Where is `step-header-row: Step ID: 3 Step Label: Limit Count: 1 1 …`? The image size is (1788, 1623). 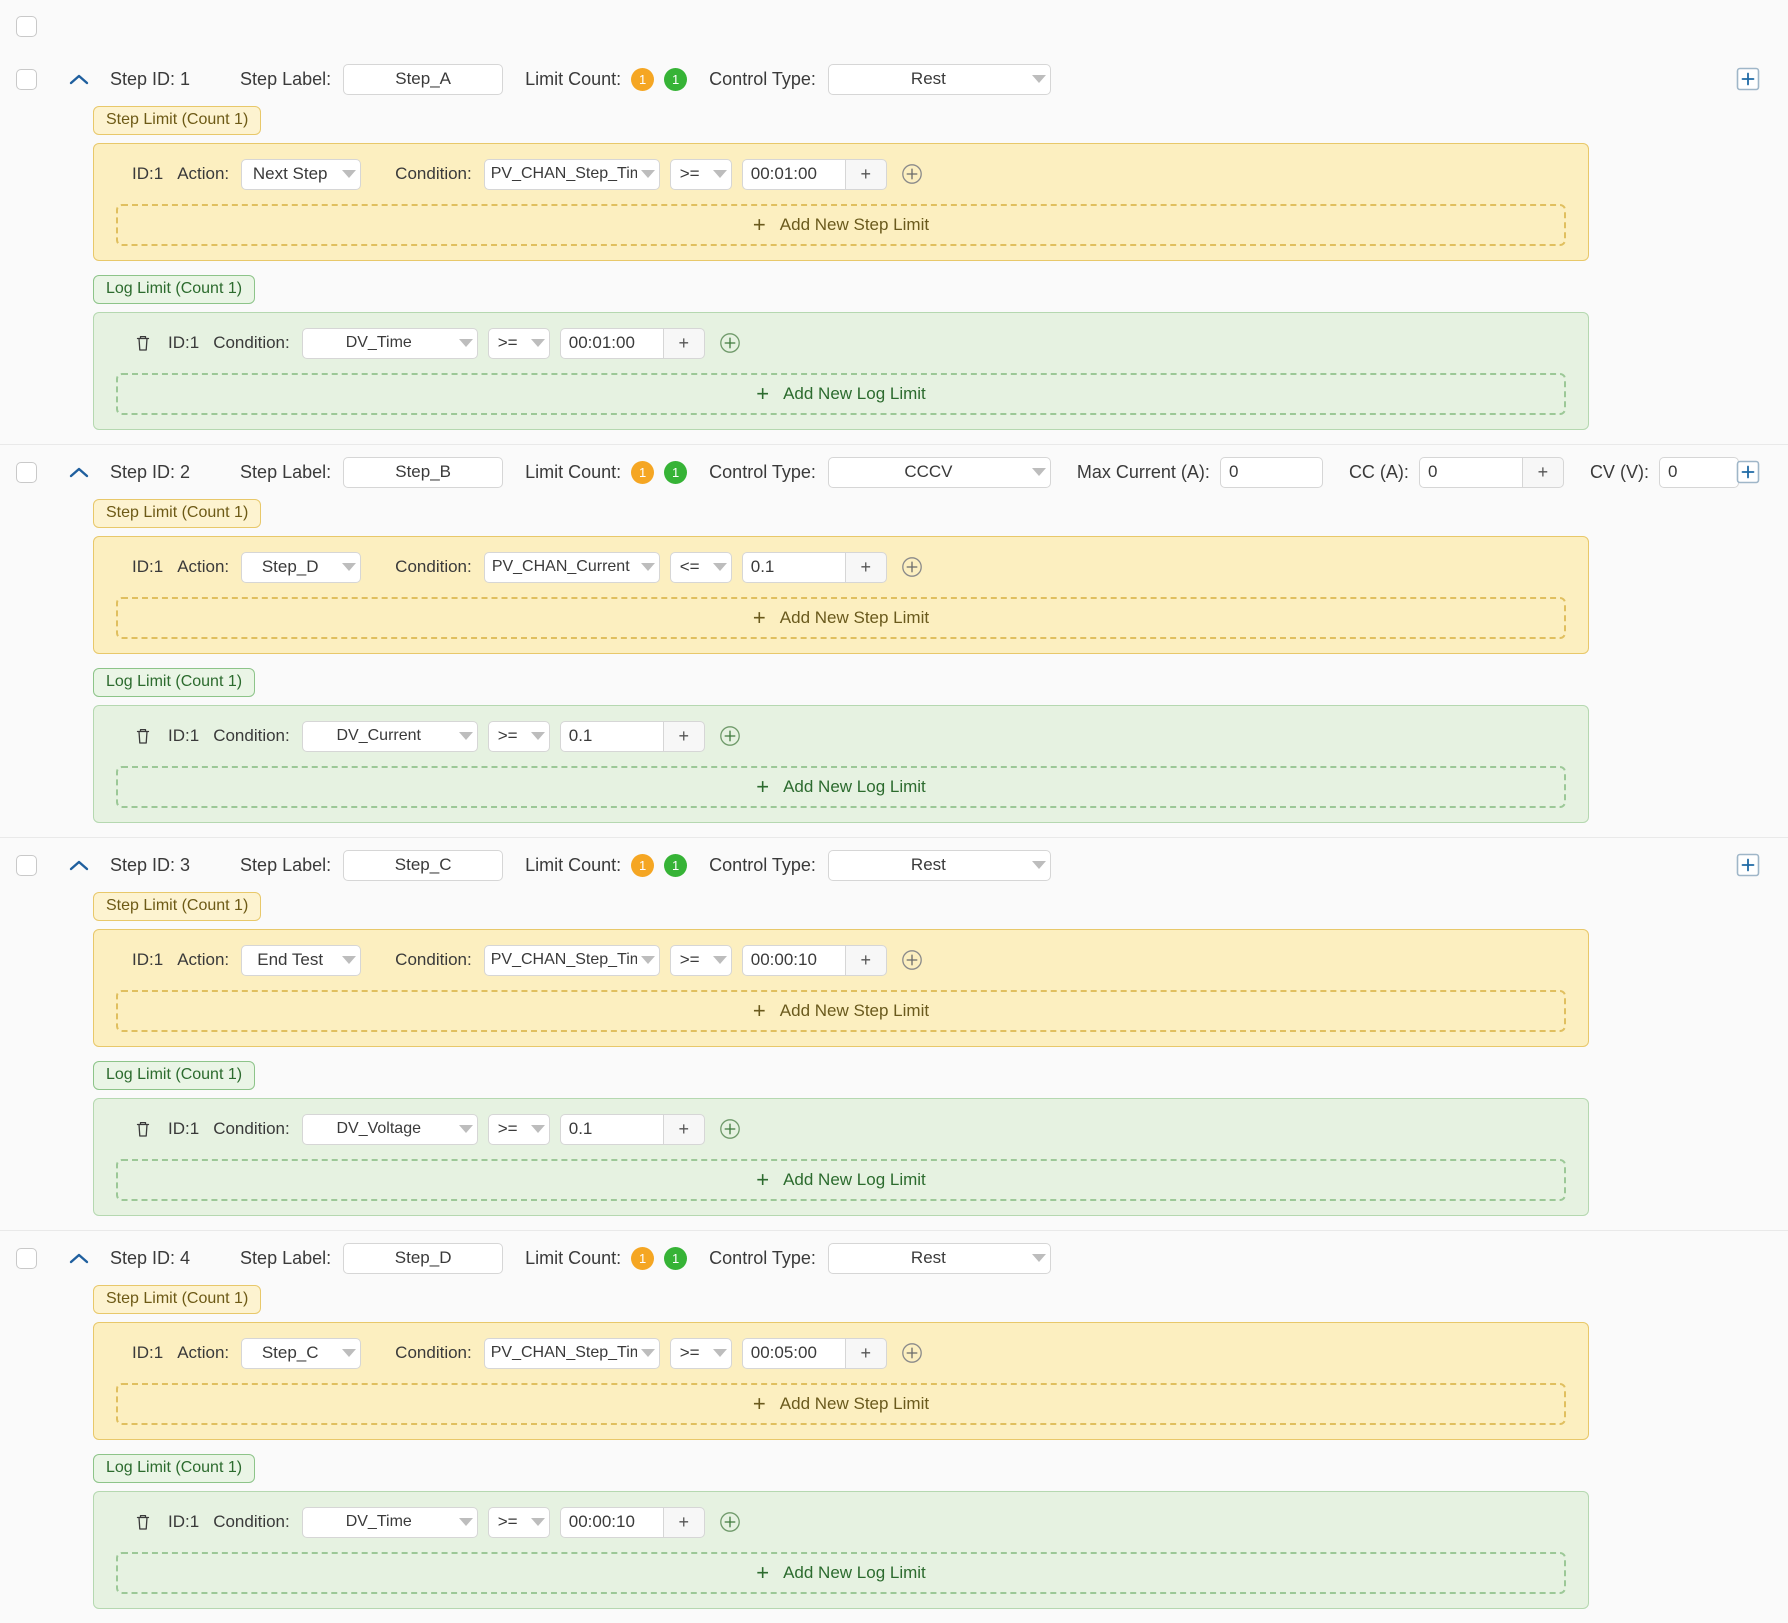
step-header-row: Step ID: 3 Step Label: Limit Count: 1 1 … is located at coordinates (894, 865).